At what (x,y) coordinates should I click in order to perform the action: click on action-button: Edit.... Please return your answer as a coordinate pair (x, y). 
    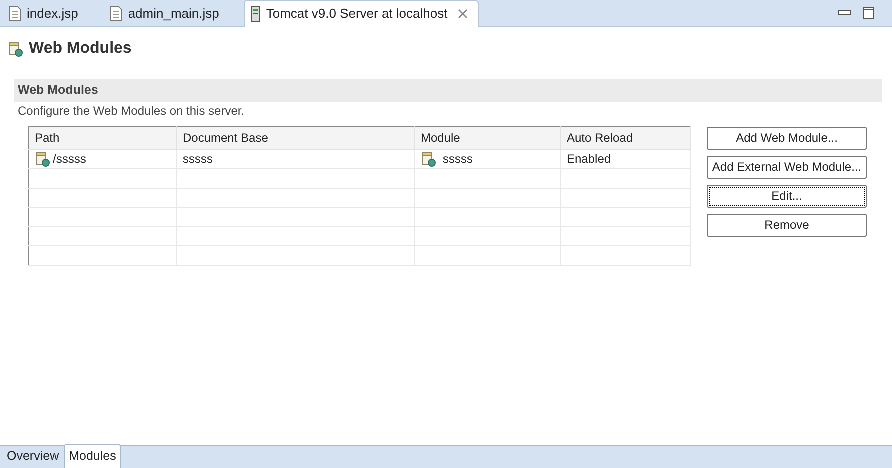
    Looking at the image, I should click on (787, 196).